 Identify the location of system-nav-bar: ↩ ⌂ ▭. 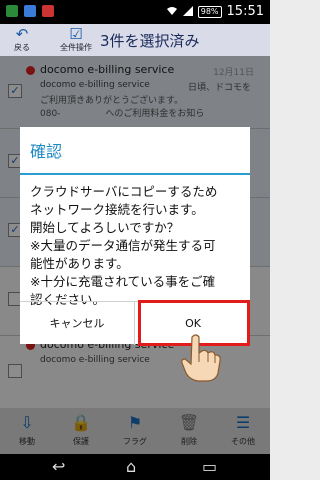
(135, 467).